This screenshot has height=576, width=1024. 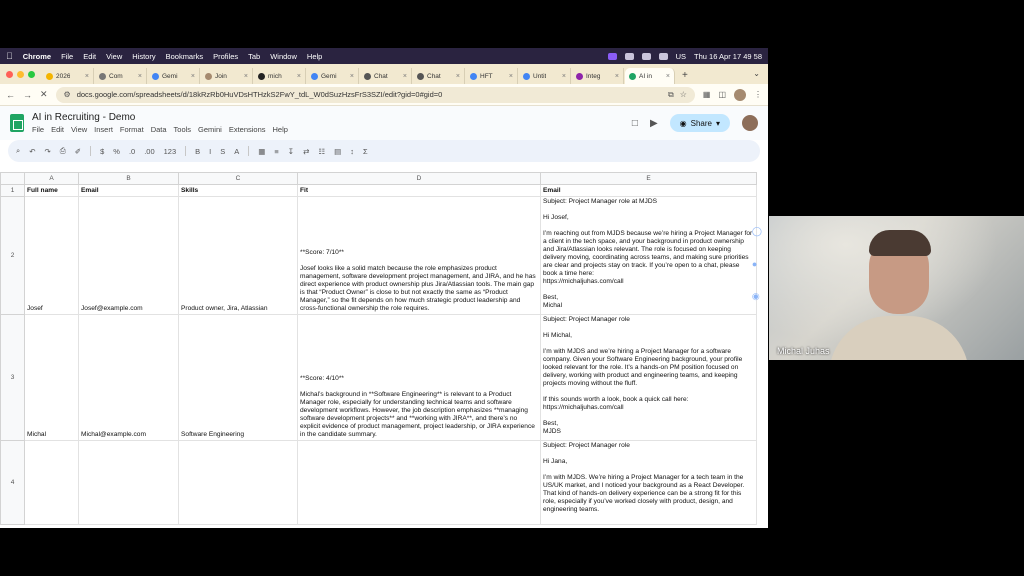 What do you see at coordinates (79, 129) in the screenshot?
I see `sheets-menu-view: View` at bounding box center [79, 129].